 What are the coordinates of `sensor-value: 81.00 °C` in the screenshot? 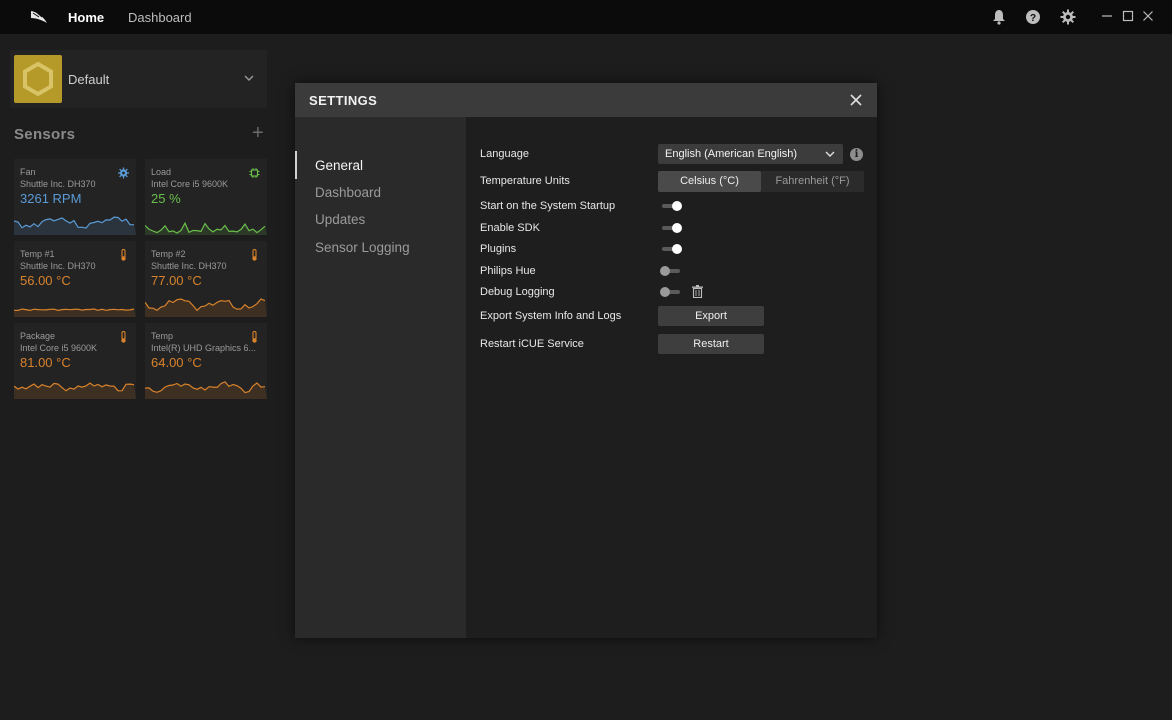 It's located at (45, 362).